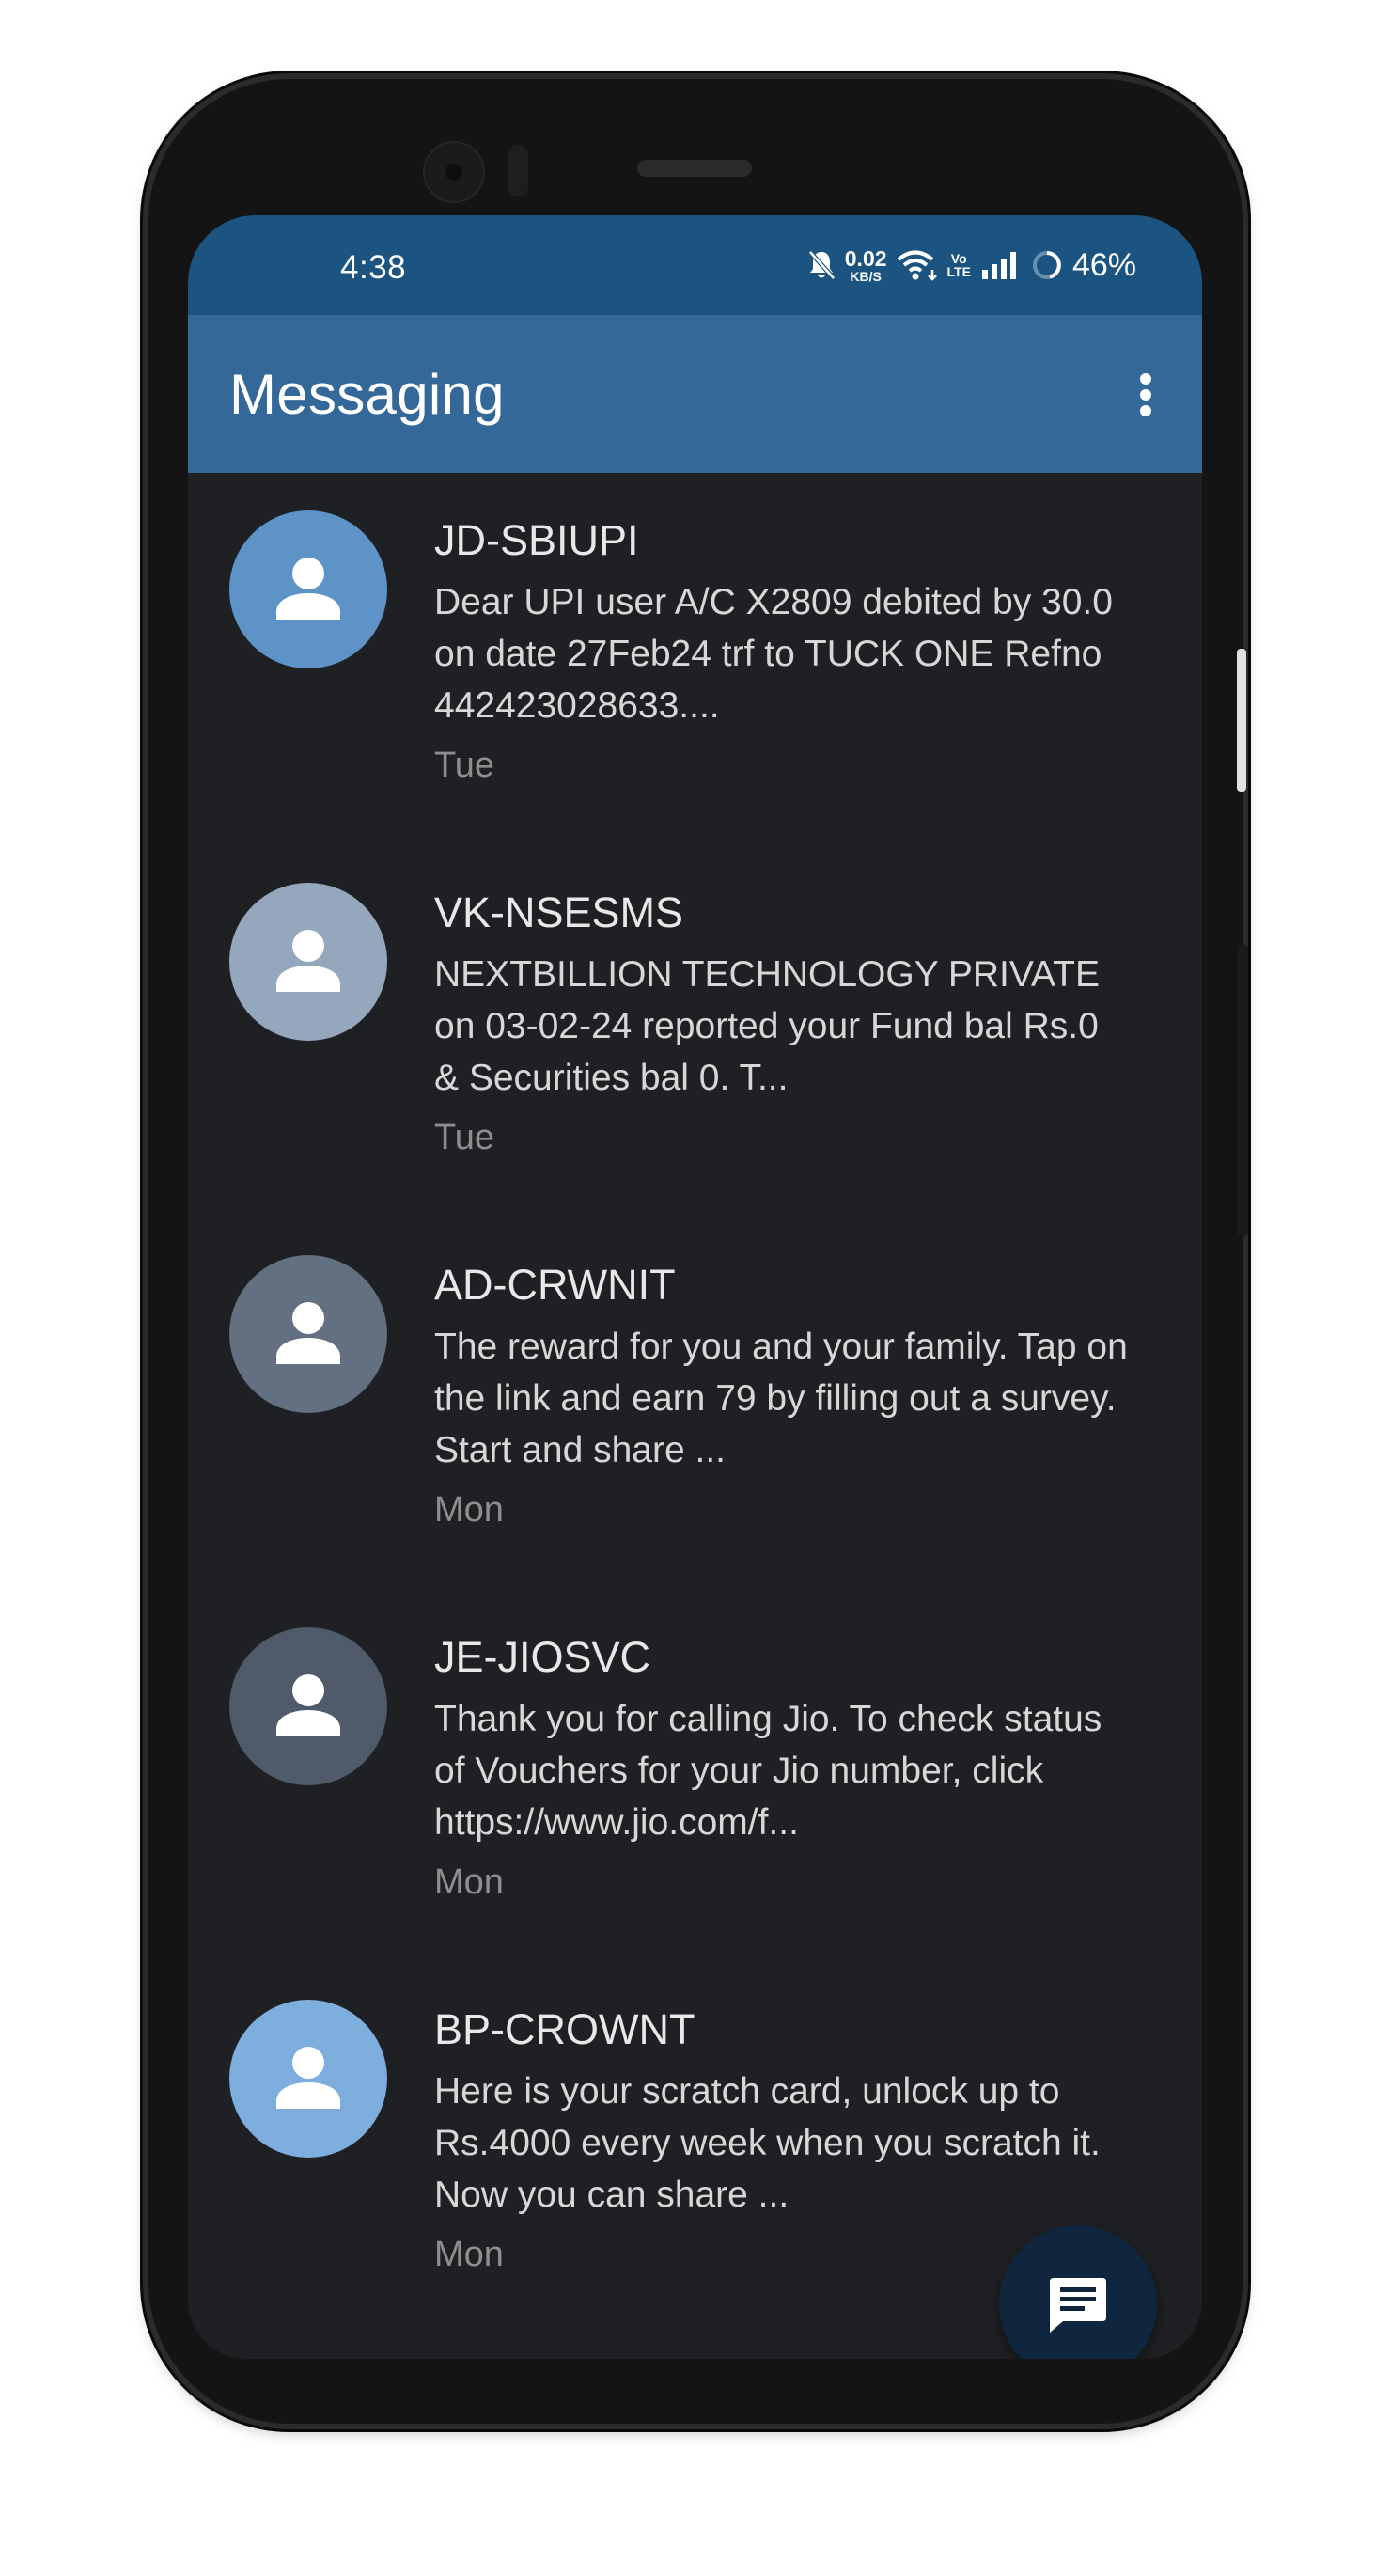  Describe the element at coordinates (959, 272) in the screenshot. I see `volte-bottom: LTE` at that location.